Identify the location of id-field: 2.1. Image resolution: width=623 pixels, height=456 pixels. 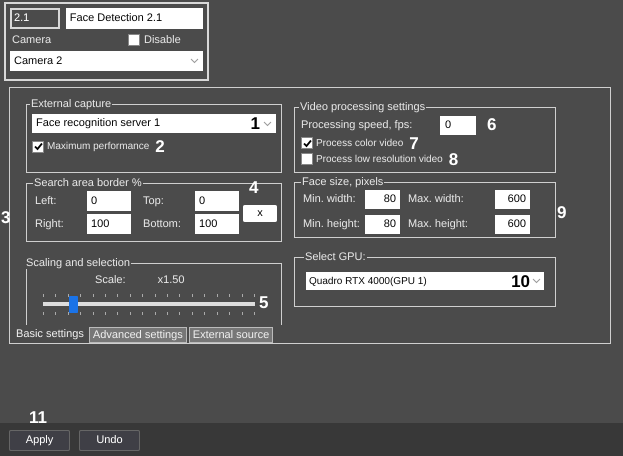
(35, 18).